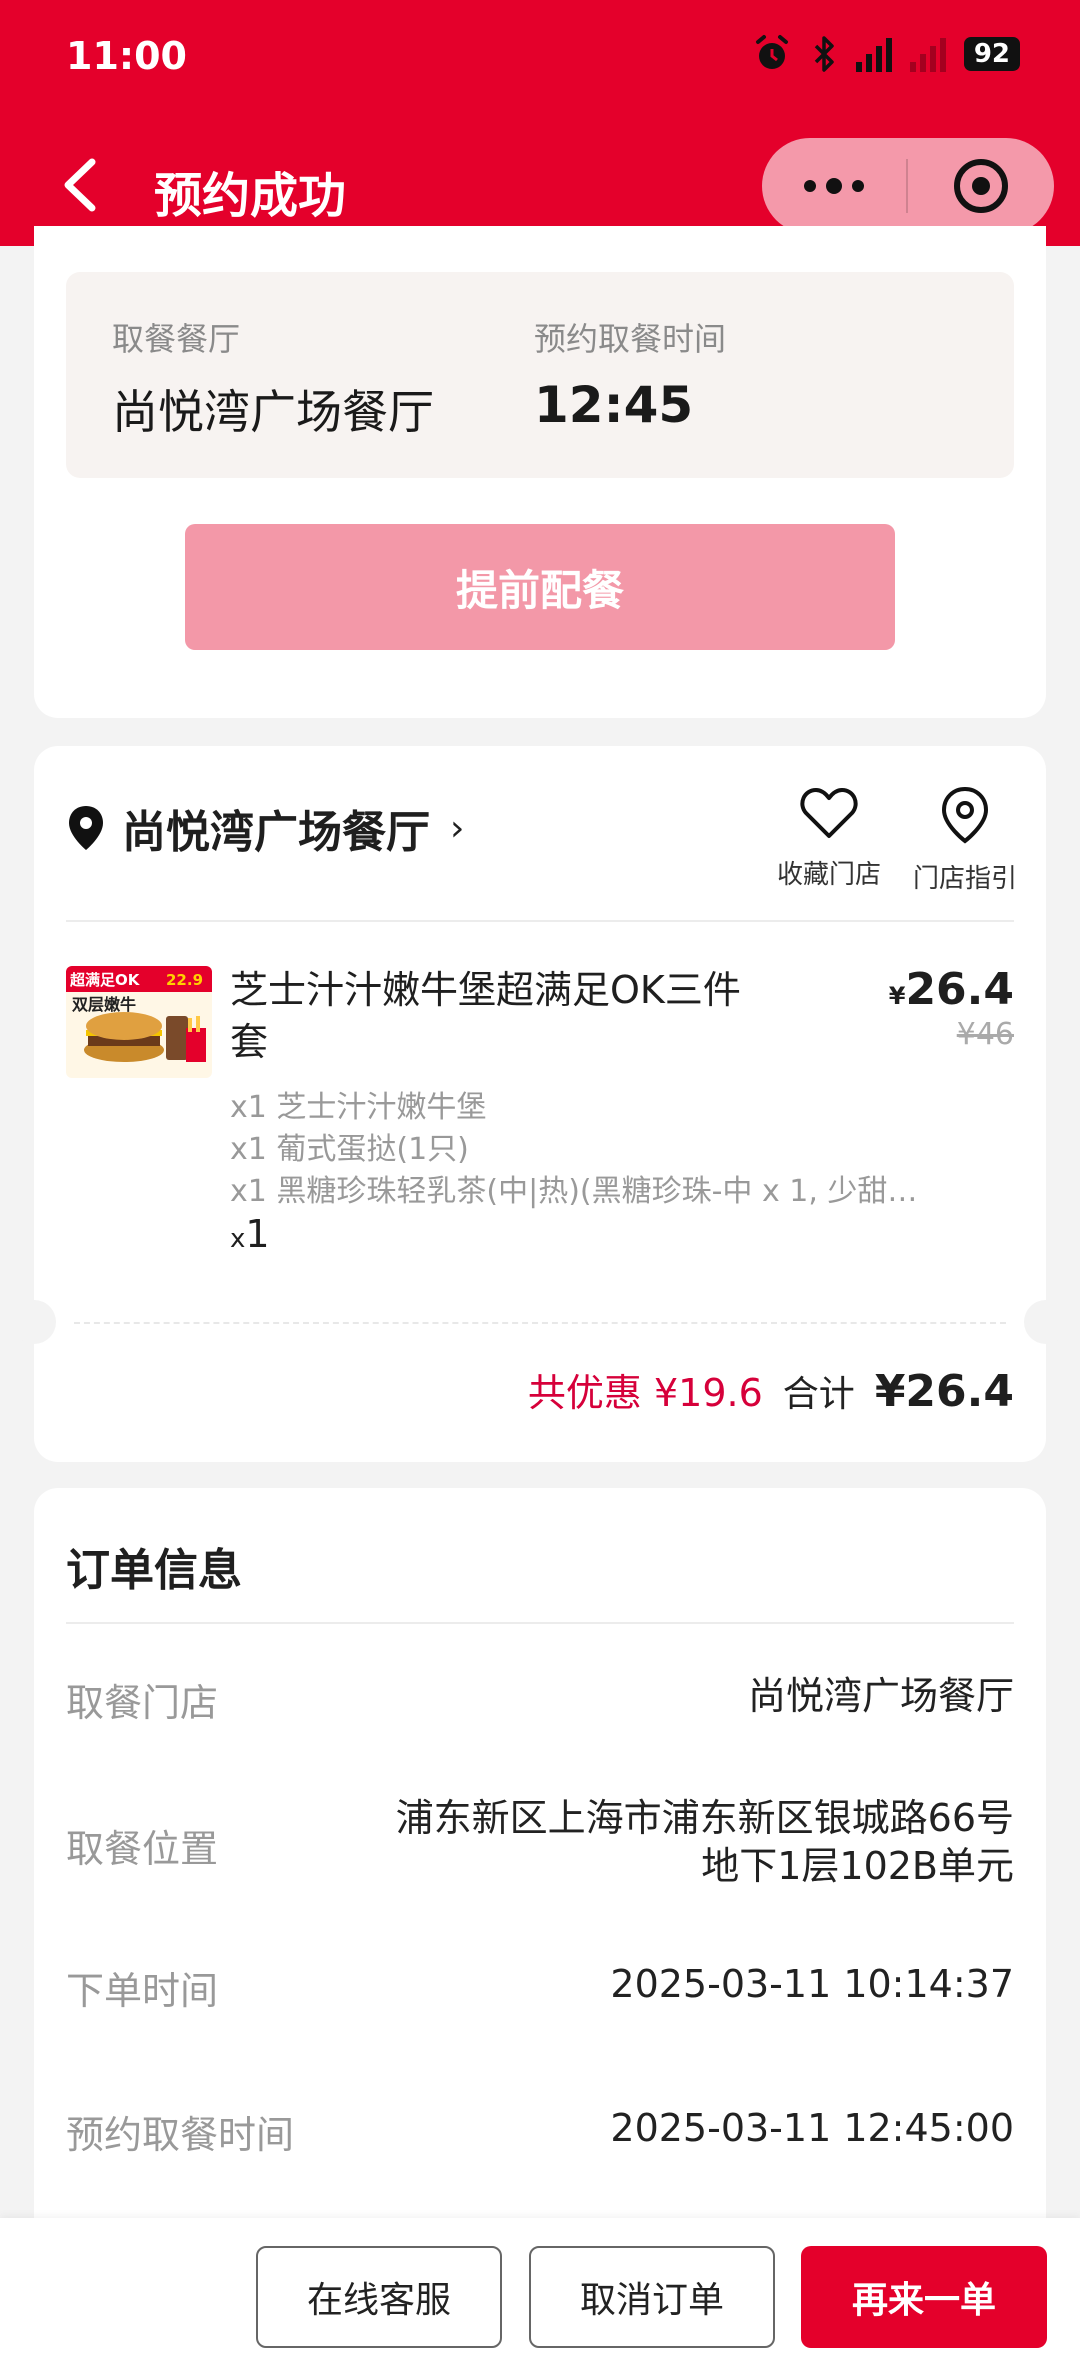  What do you see at coordinates (704, 1818) in the screenshot?
I see `location-line-1: 浦东新区上海市浦东新区银城路66号` at bounding box center [704, 1818].